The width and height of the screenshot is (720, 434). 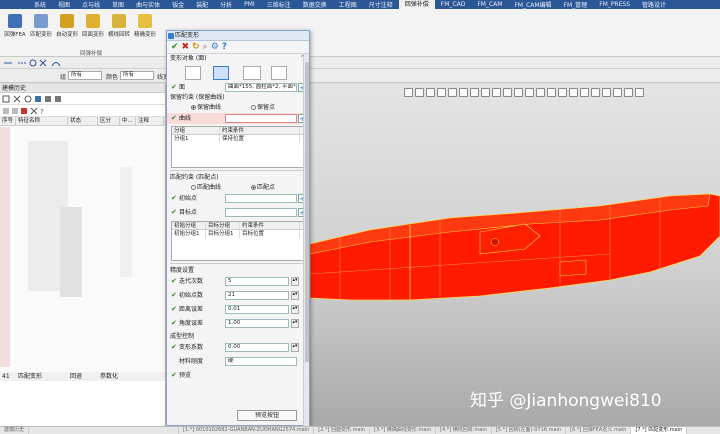 What do you see at coordinates (91, 4) in the screenshot?
I see `menu-point-line: 点与线` at bounding box center [91, 4].